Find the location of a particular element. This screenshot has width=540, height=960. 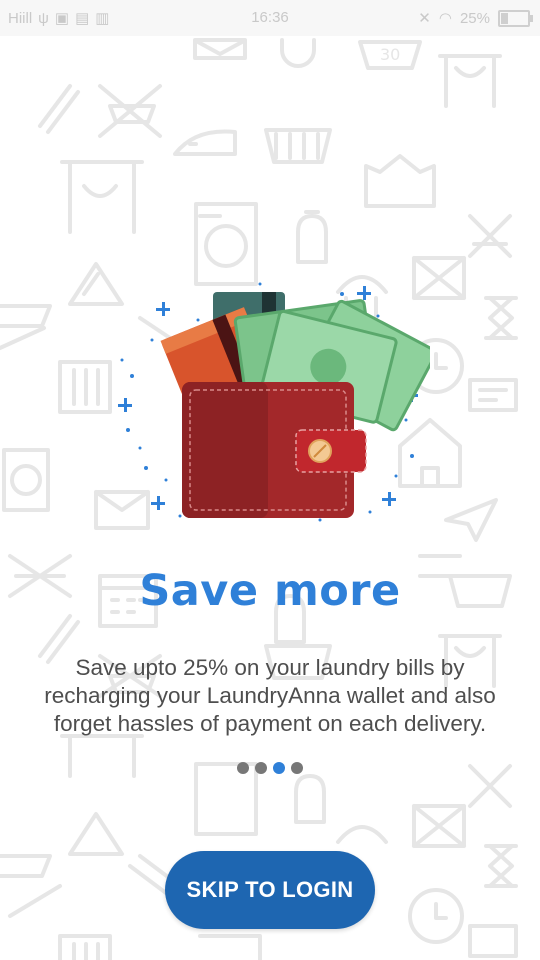

wifi-icon: ◠ is located at coordinates (445, 18).